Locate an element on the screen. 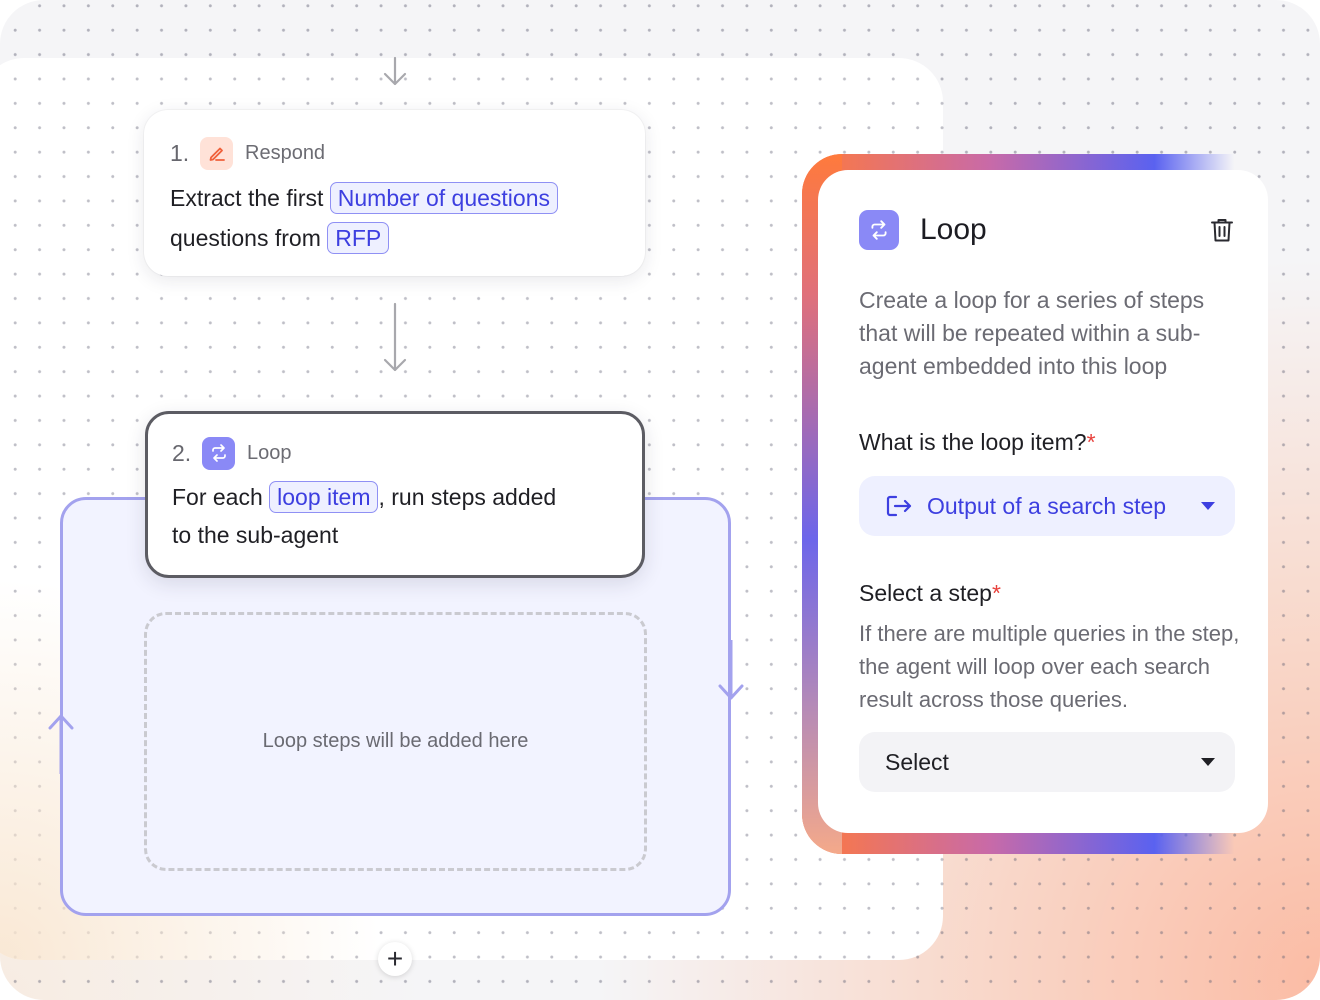 The image size is (1320, 1000). pencil-icon is located at coordinates (216, 153).